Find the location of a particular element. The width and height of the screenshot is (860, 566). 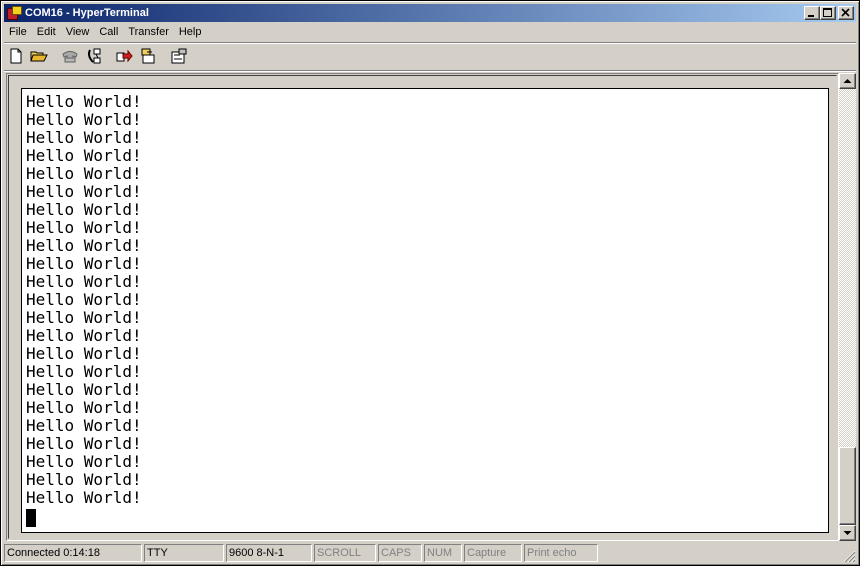

arrow-down-icon is located at coordinates (847, 533).